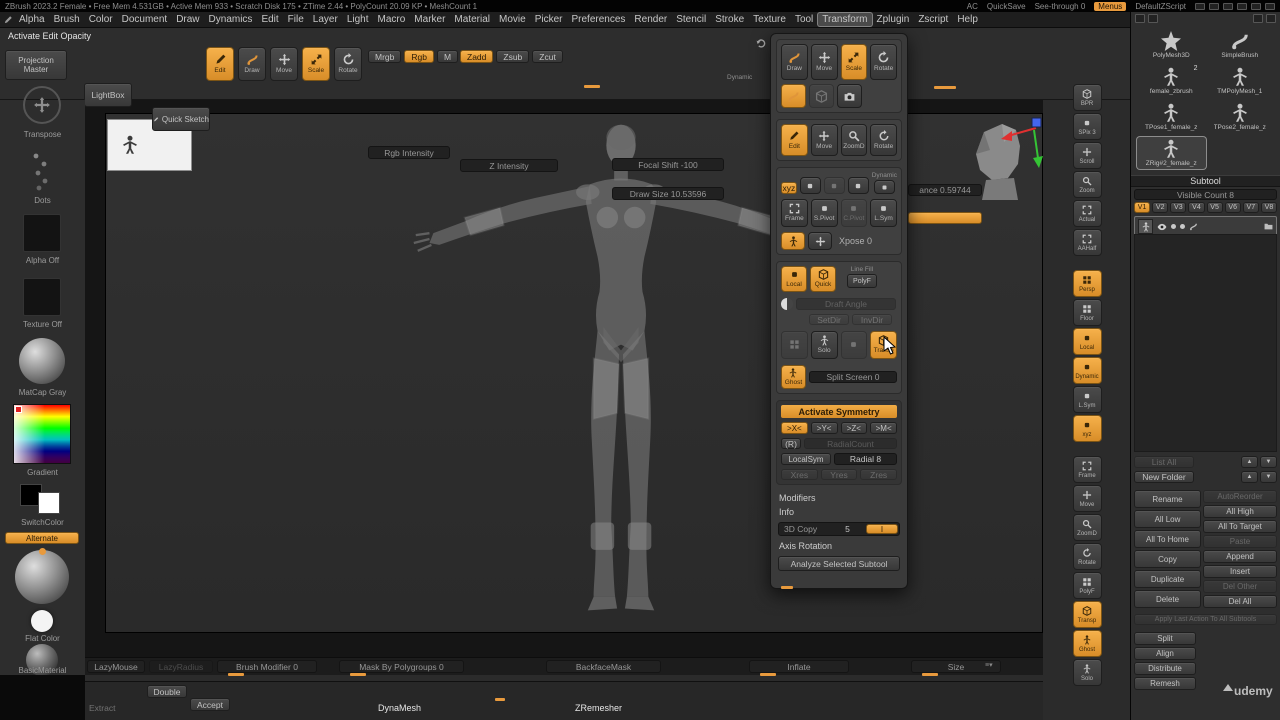 This screenshot has width=1280, height=720. What do you see at coordinates (829, 320) in the screenshot?
I see `setdir-button: SetDir` at bounding box center [829, 320].